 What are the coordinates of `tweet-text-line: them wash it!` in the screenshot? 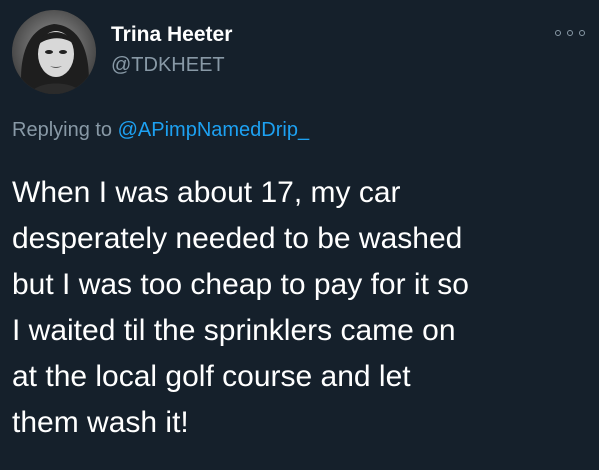 It's located at (100, 422).